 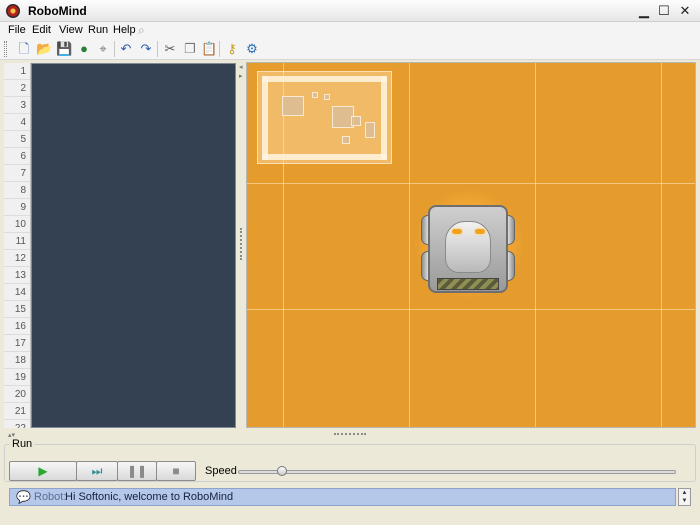 I want to click on key-icon: ⚷, so click(x=232, y=49).